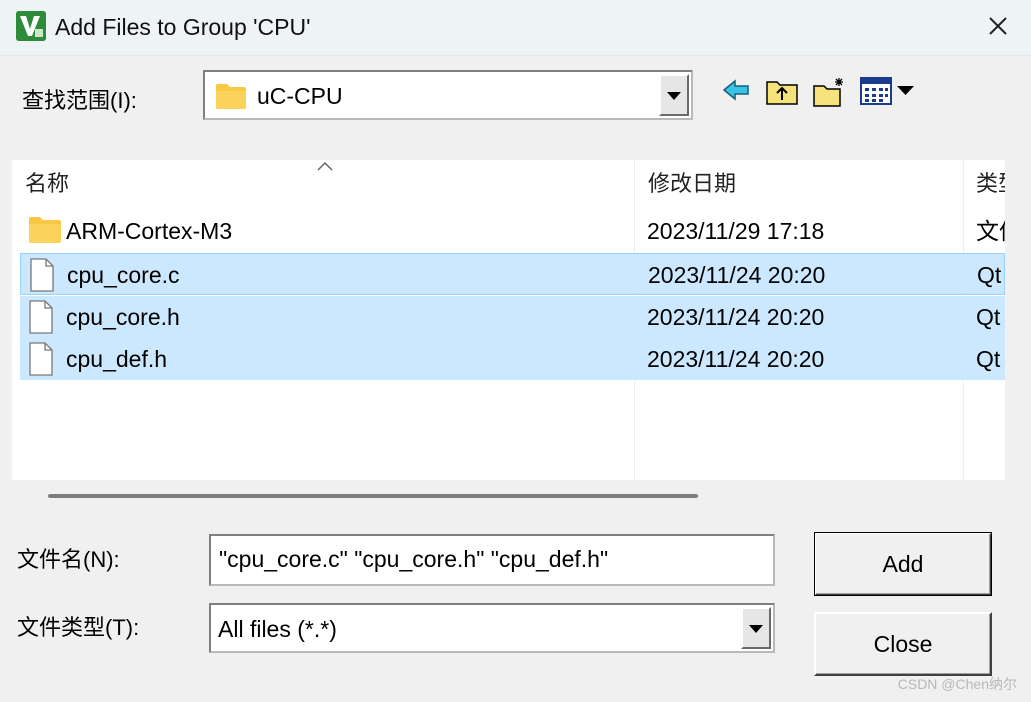 The width and height of the screenshot is (1031, 702). What do you see at coordinates (512, 274) in the screenshot?
I see `list-item-cpu-core-c: cpu_core.c 2023/11/24 20:20 Qt` at bounding box center [512, 274].